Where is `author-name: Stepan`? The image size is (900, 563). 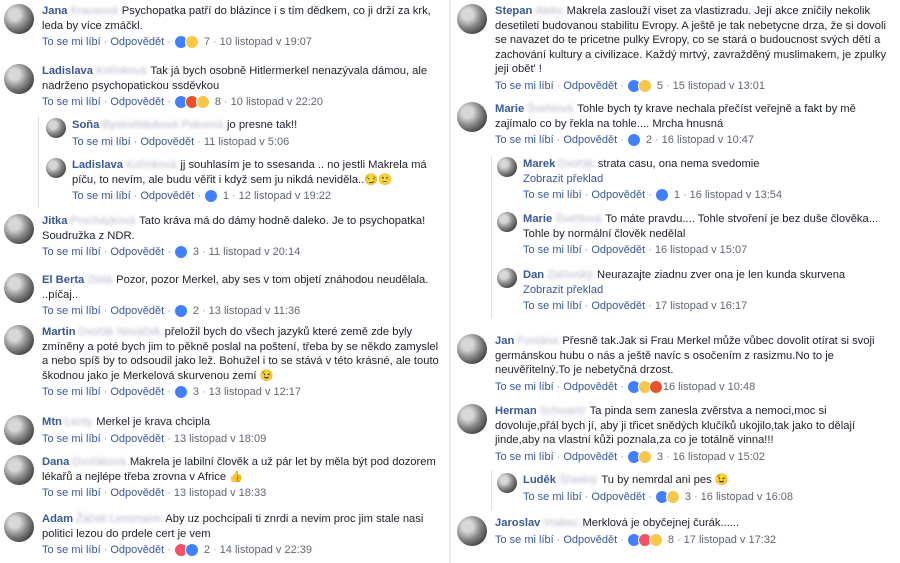 author-name: Stepan is located at coordinates (513, 11).